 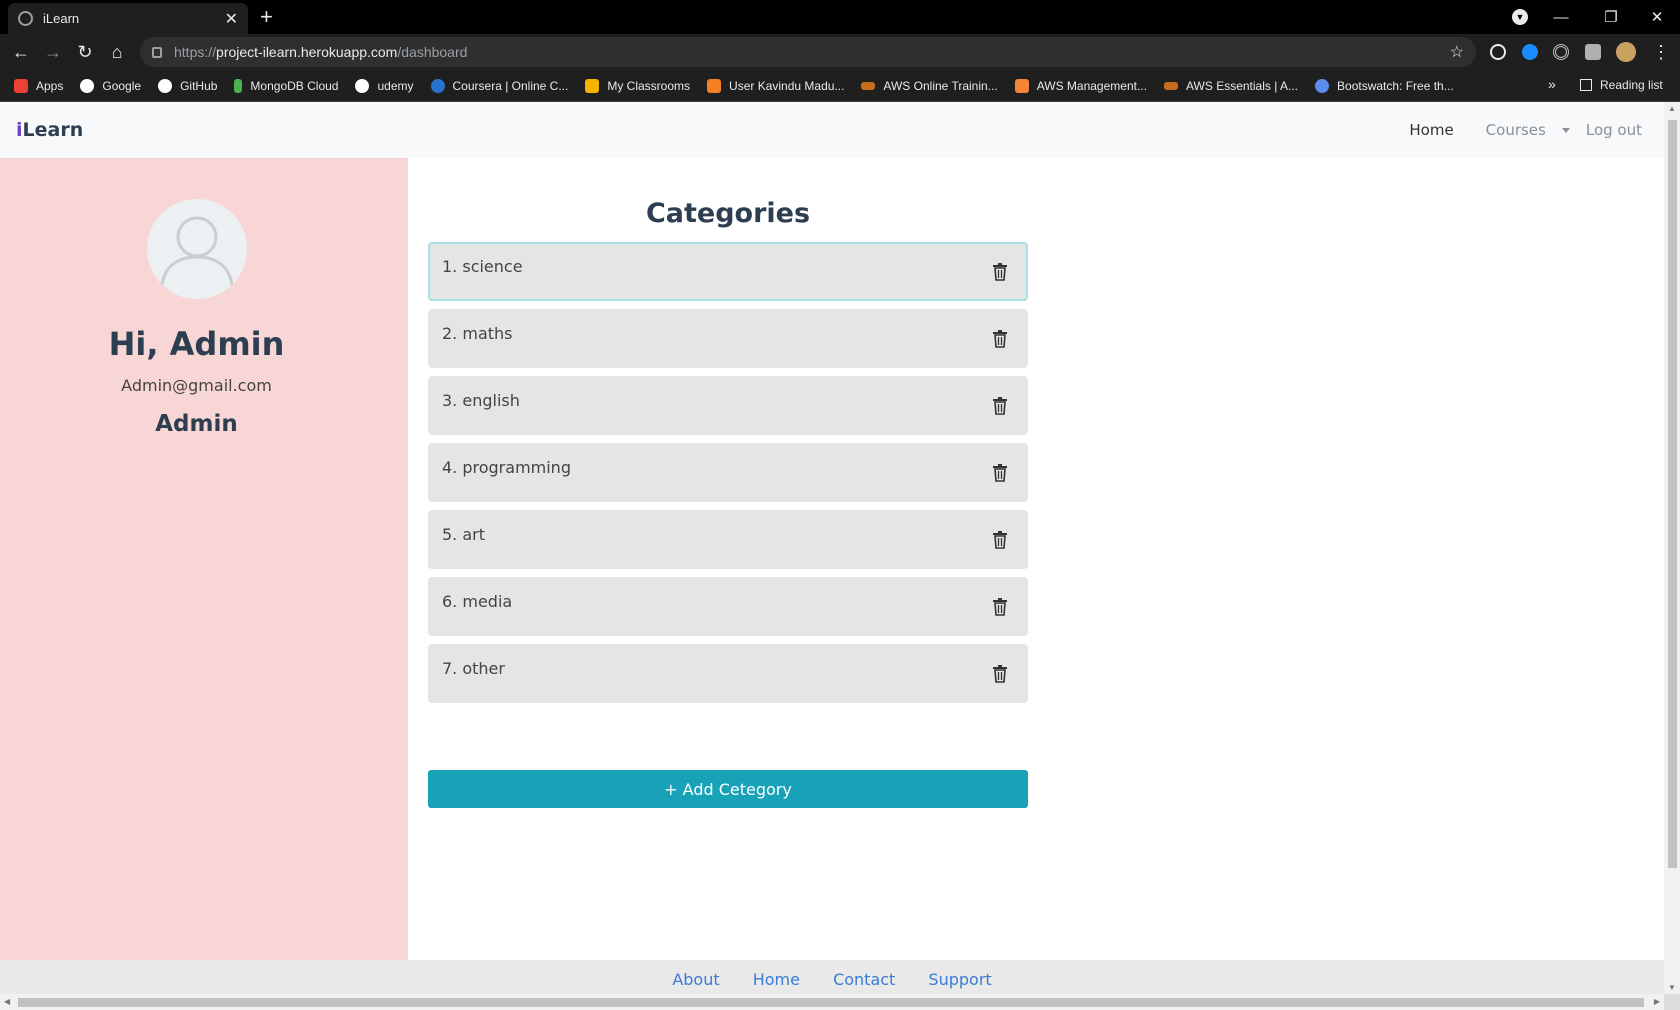 I want to click on vertical-scroll-thumb, so click(x=1672, y=494).